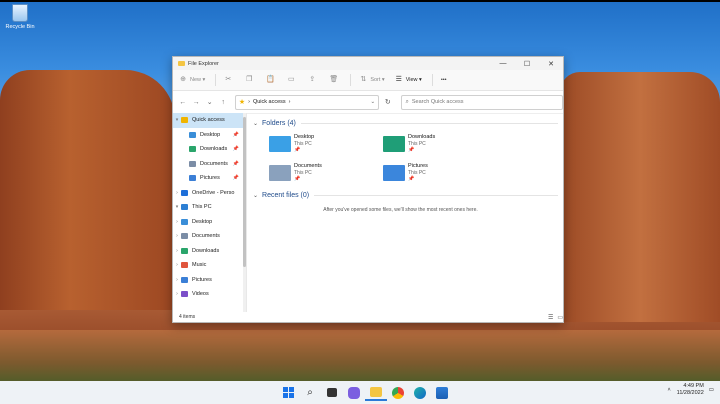  Describe the element at coordinates (269, 102) in the screenshot. I see `address-location: Quick access` at that location.